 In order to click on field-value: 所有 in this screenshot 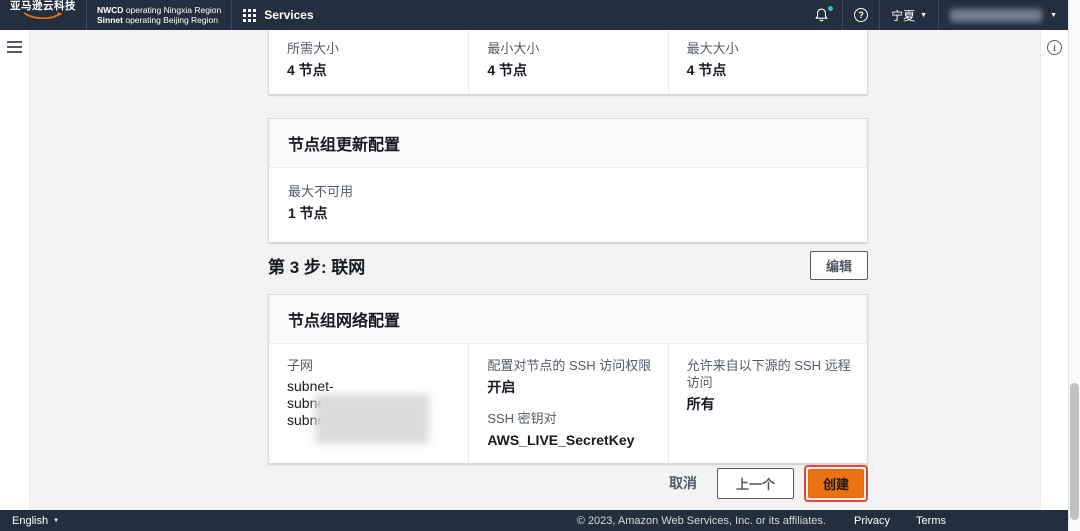, I will do `click(700, 404)`.